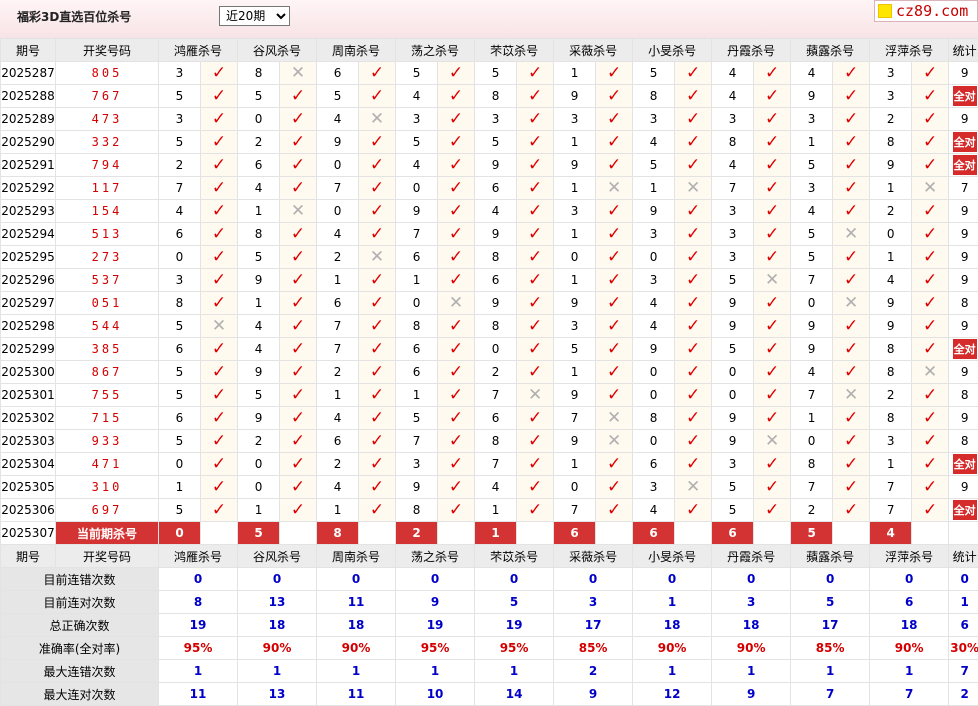  Describe the element at coordinates (496, 533) in the screenshot. I see `current-kill-number: 1` at that location.